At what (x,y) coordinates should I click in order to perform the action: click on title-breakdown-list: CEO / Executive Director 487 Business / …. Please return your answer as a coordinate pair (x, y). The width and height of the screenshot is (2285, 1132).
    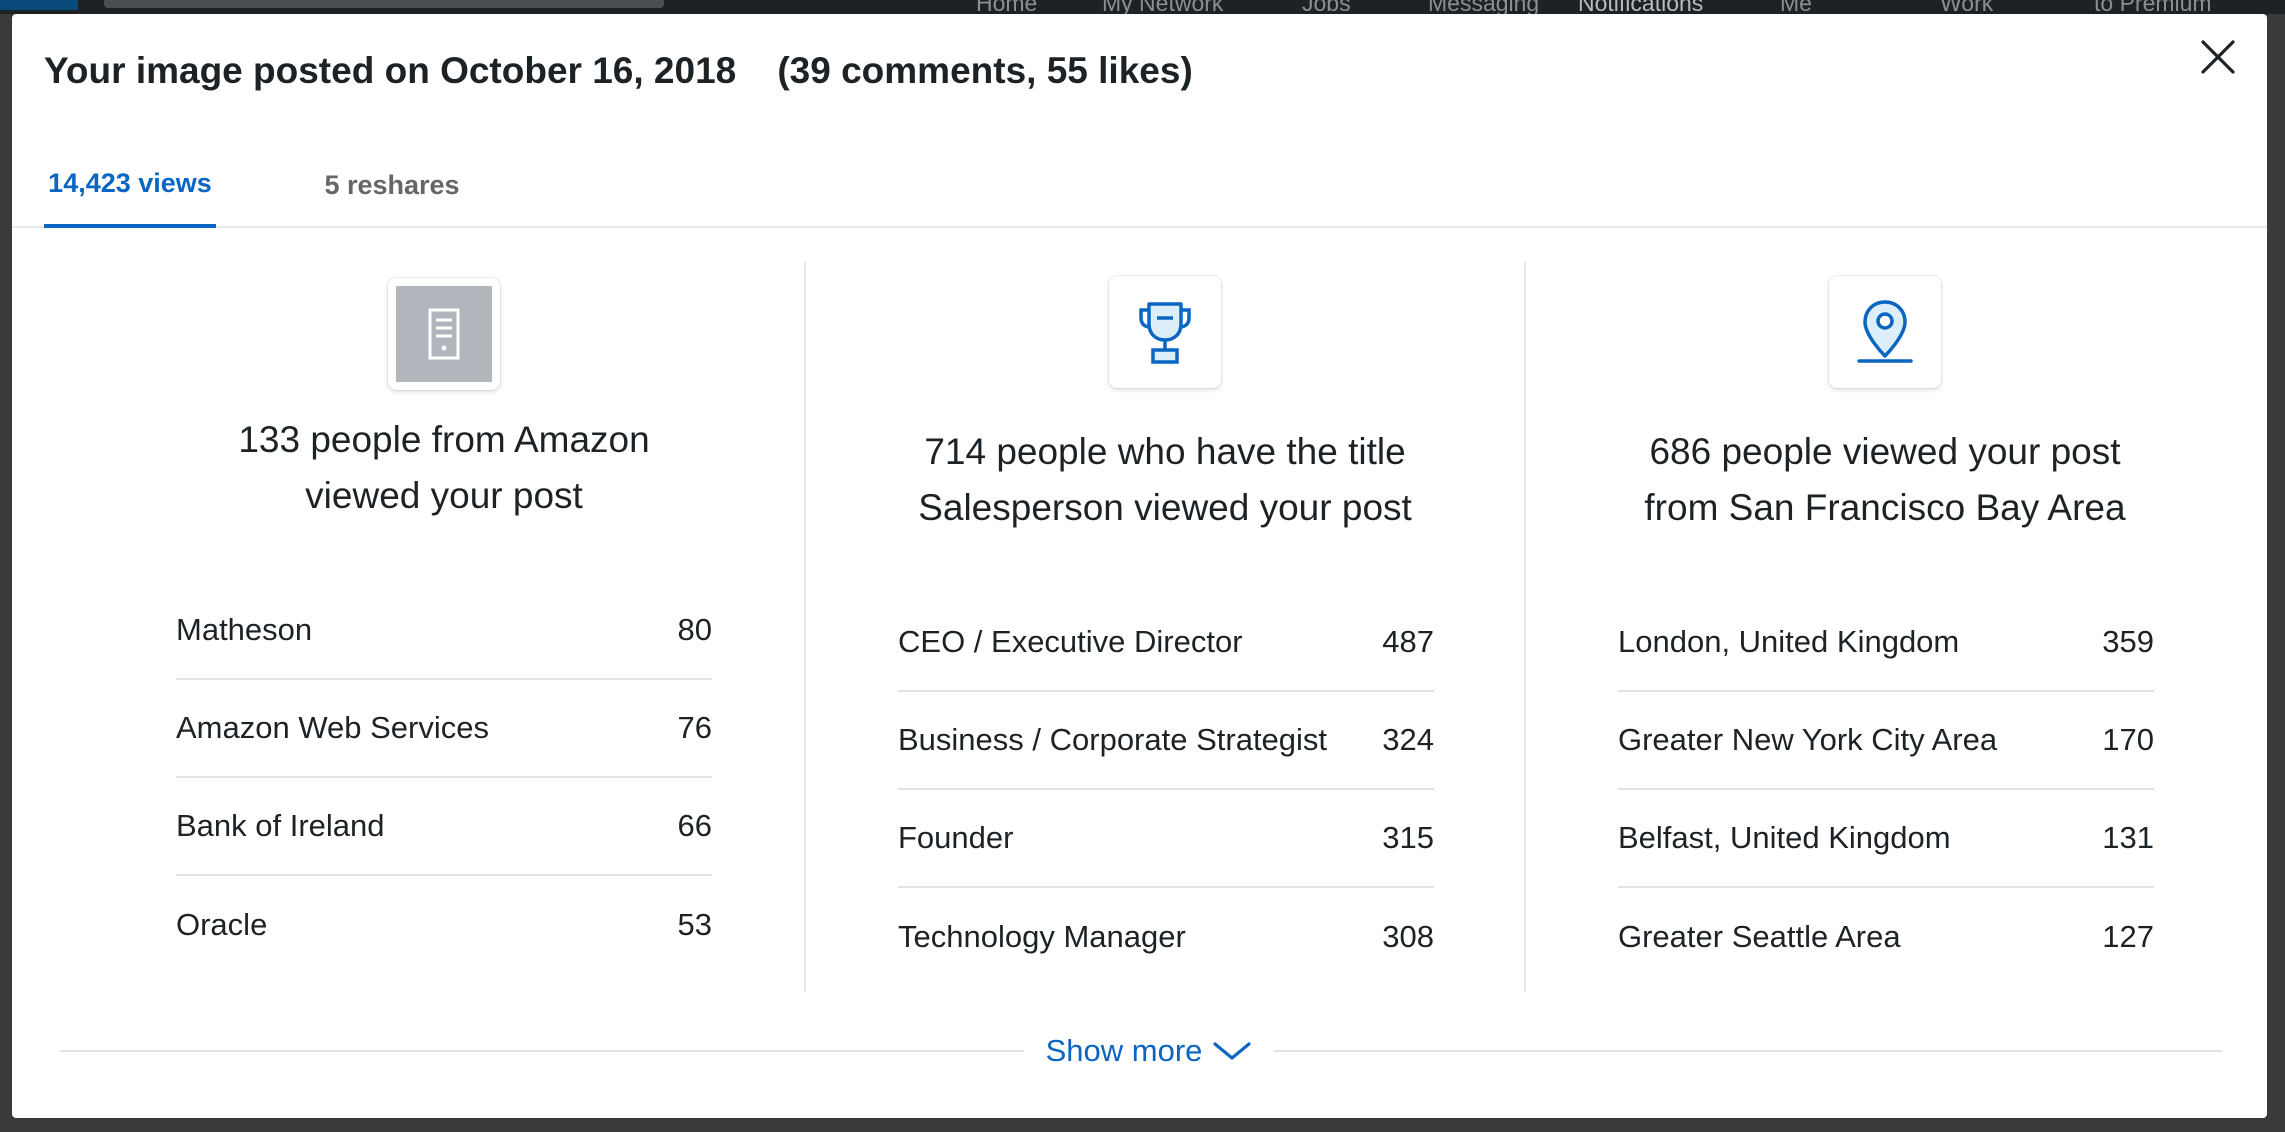
    Looking at the image, I should click on (1166, 790).